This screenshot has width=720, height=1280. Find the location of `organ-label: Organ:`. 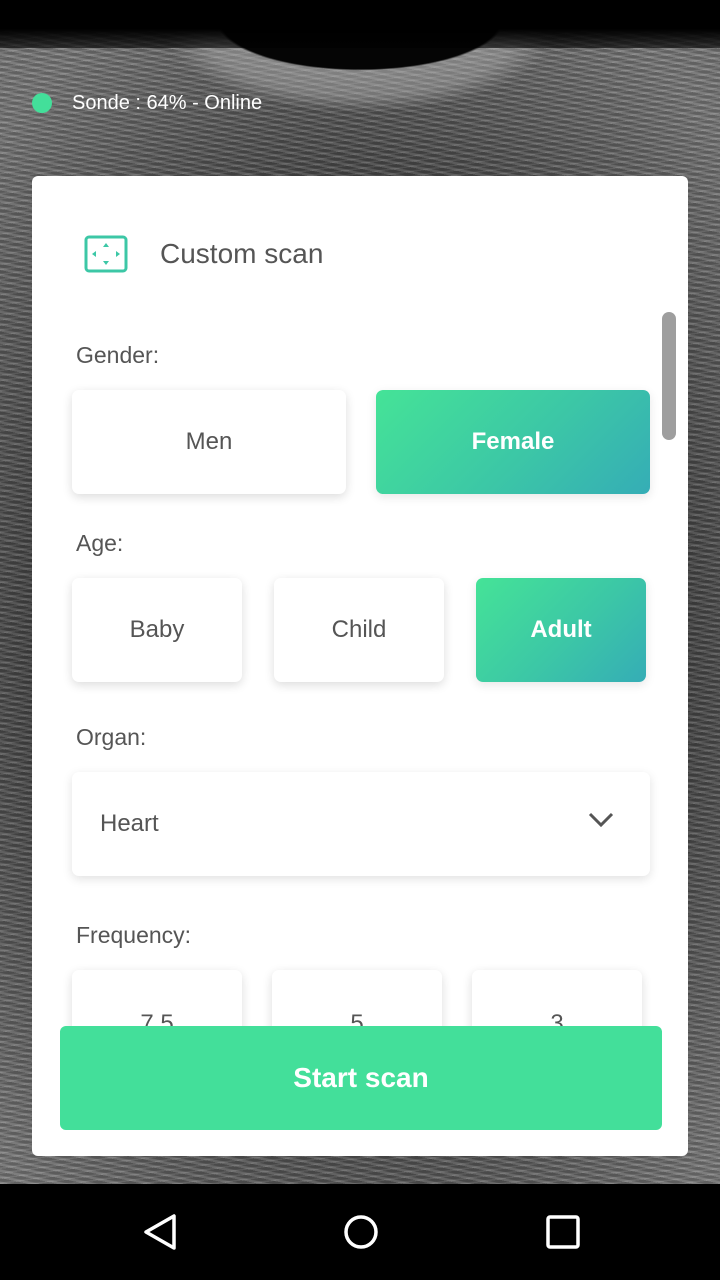

organ-label: Organ: is located at coordinates (111, 737).